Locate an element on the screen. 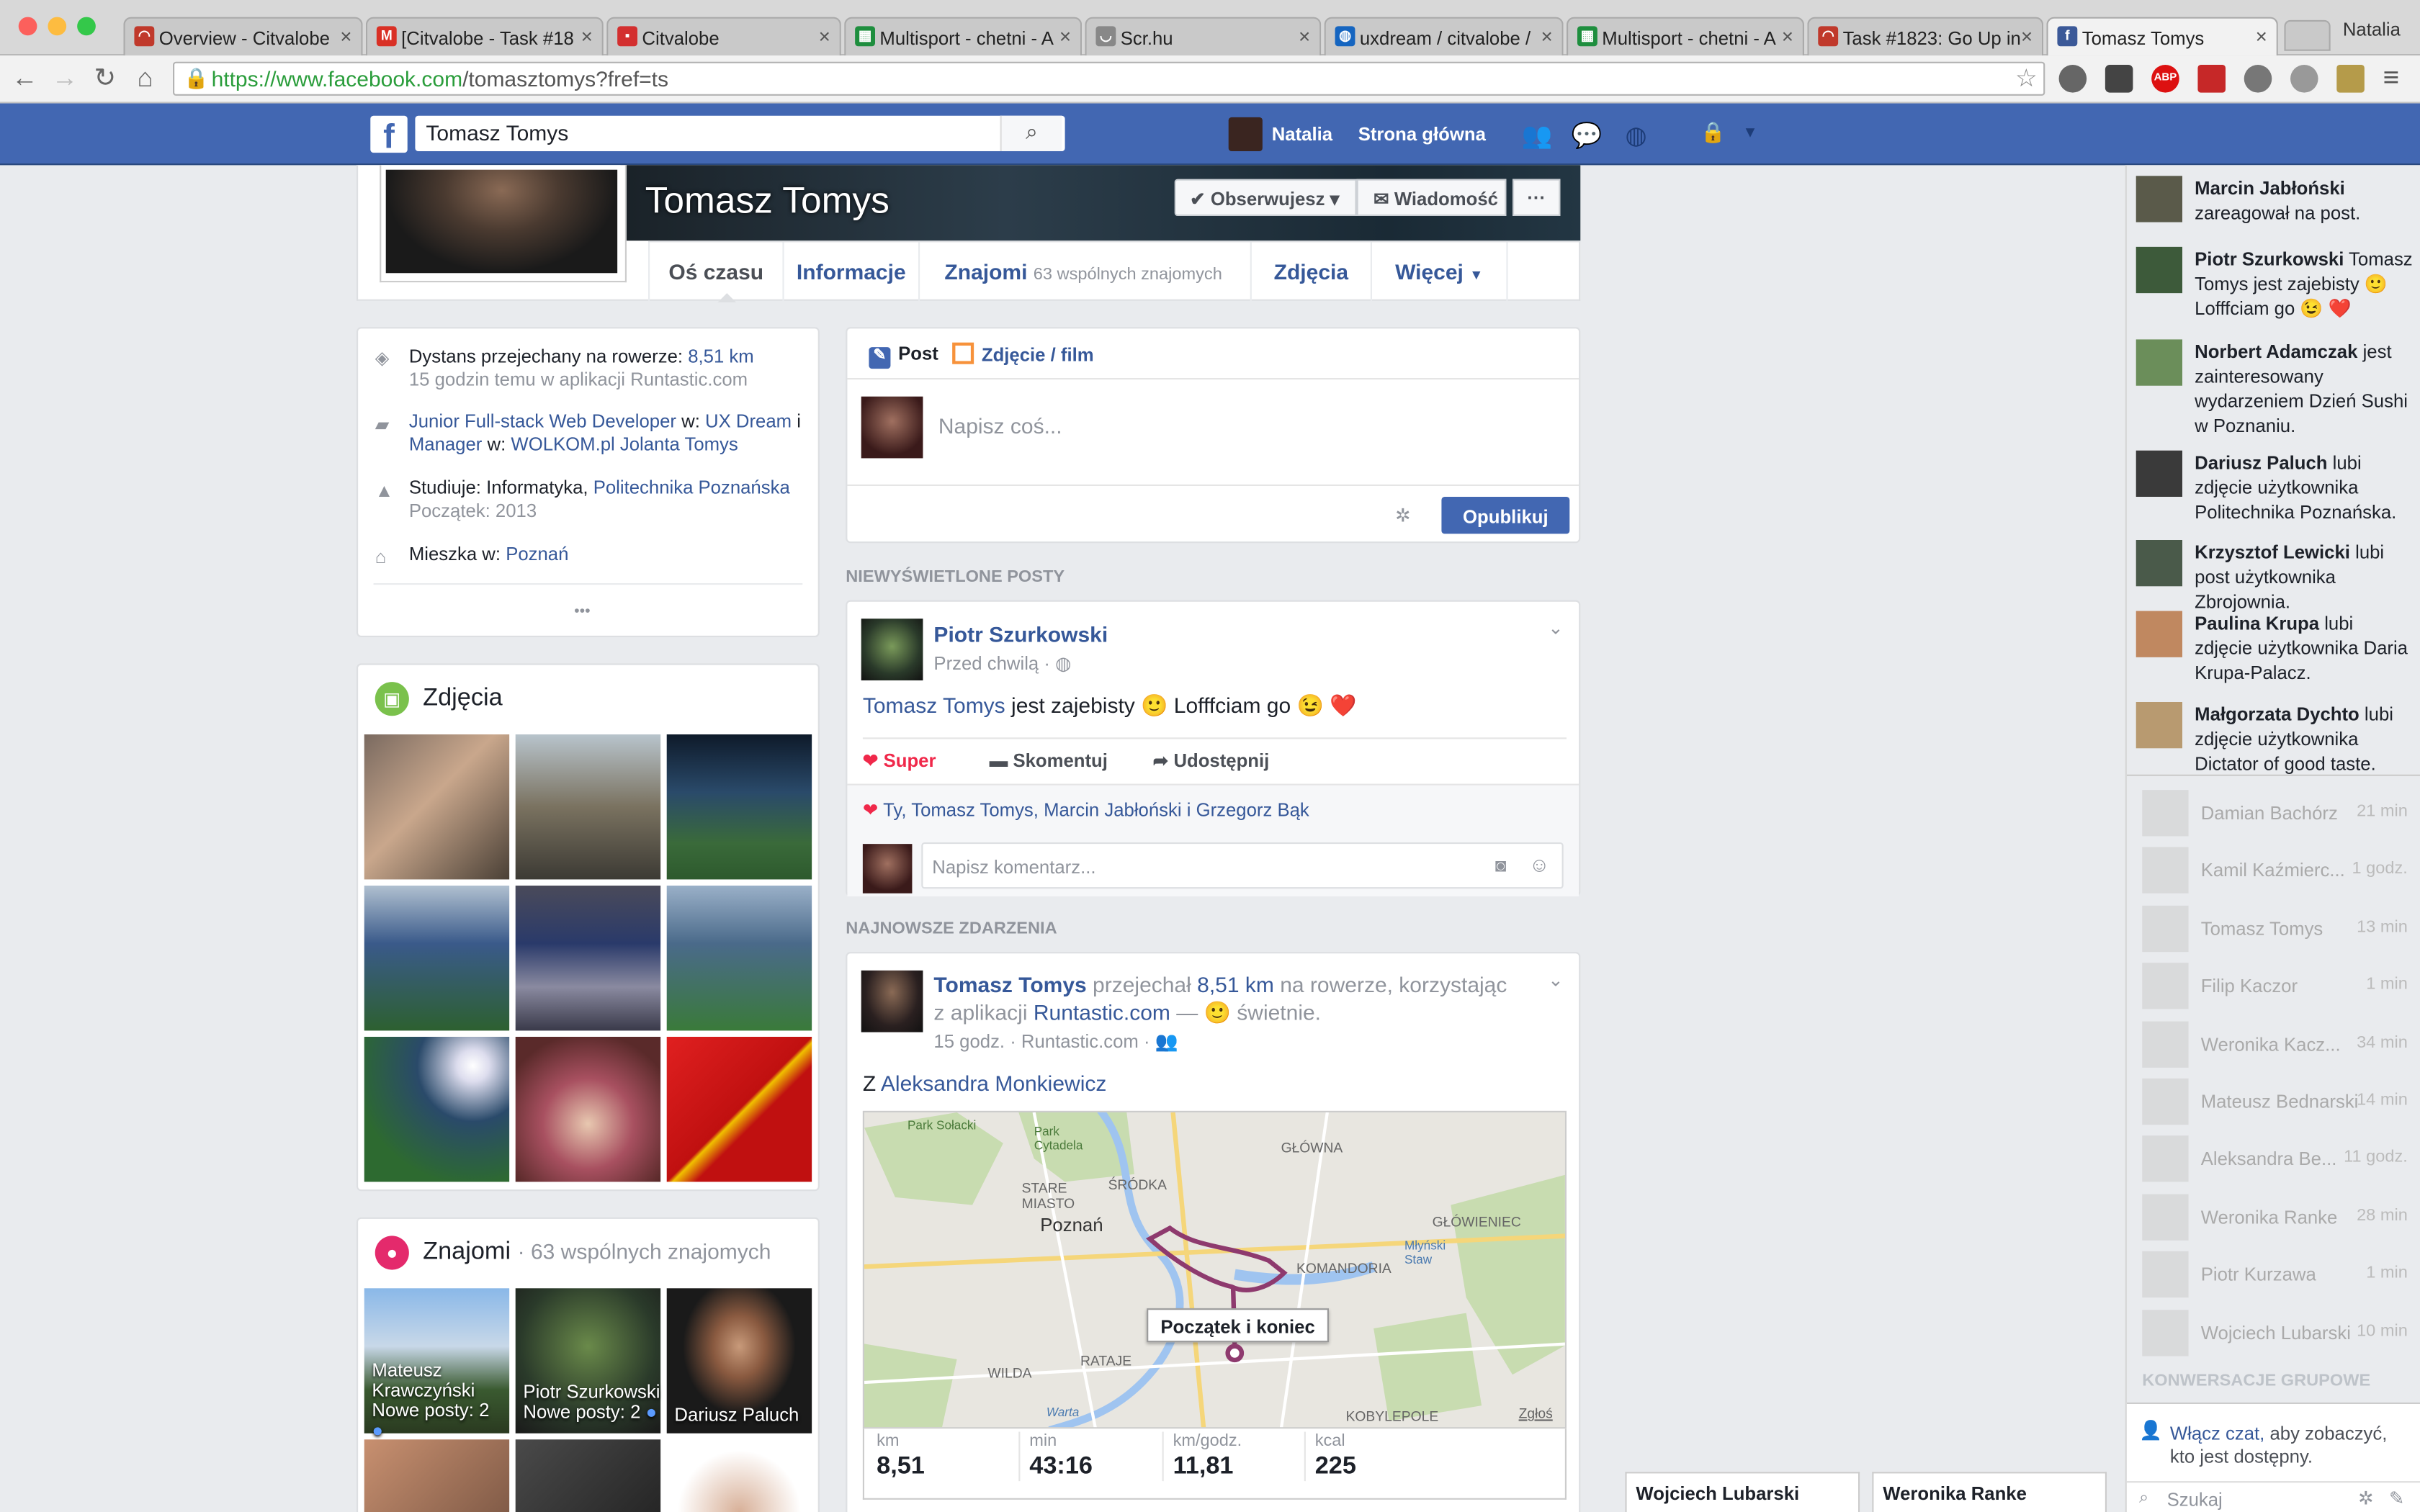  more-options-button: ··· is located at coordinates (1537, 197).